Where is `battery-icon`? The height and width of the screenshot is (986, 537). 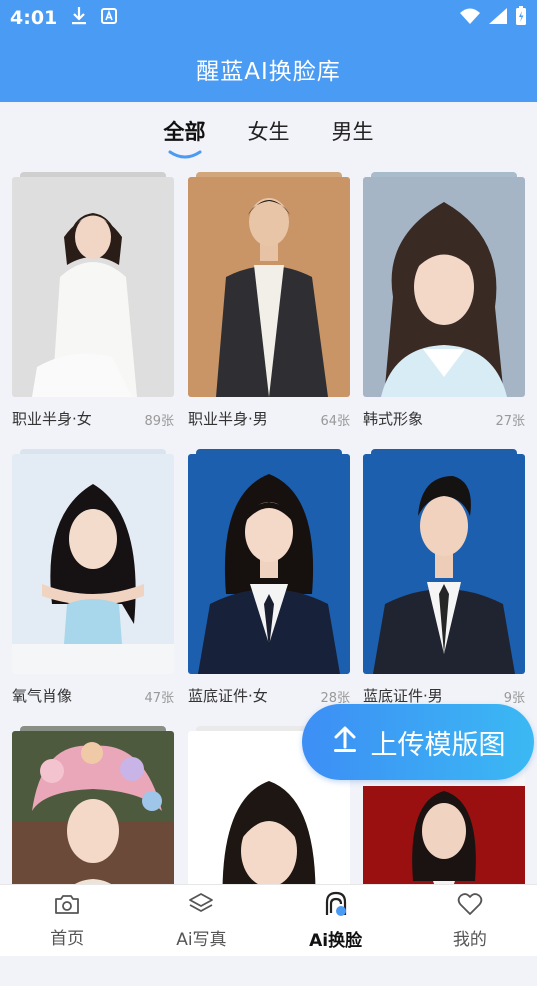
battery-icon is located at coordinates (521, 18).